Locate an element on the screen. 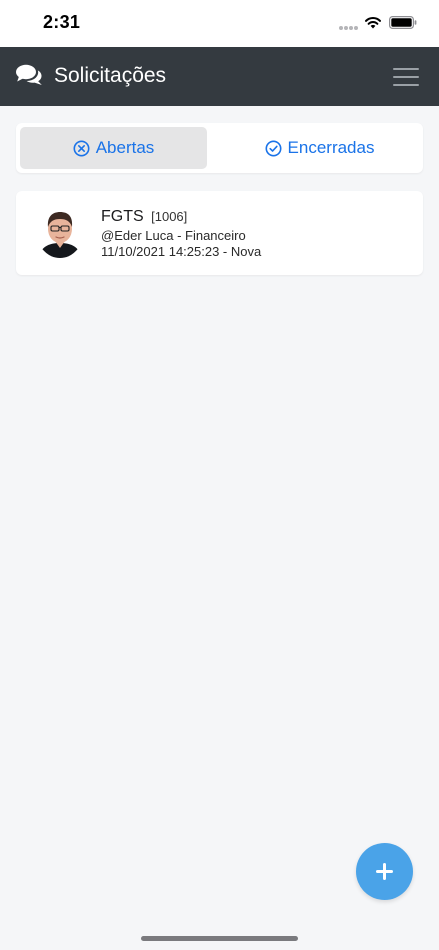 The width and height of the screenshot is (439, 950). add-request-button is located at coordinates (384, 871).